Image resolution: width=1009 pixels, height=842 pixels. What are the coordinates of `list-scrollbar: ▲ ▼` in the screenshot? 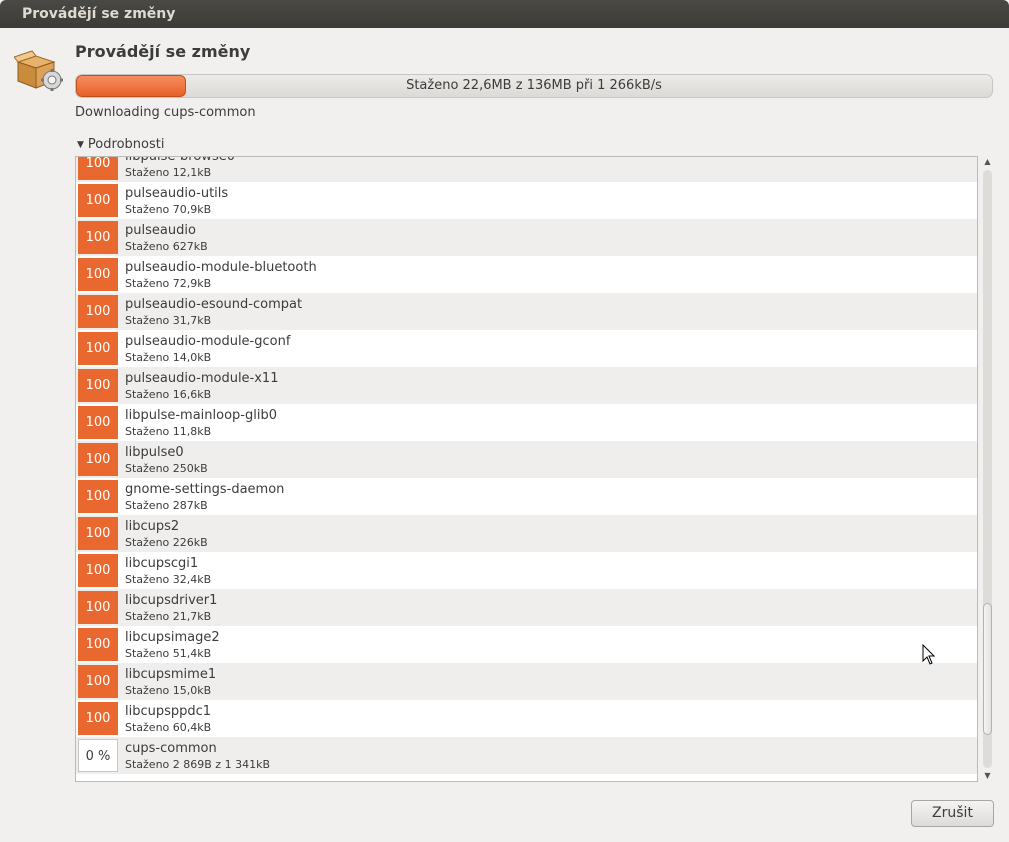 It's located at (987, 469).